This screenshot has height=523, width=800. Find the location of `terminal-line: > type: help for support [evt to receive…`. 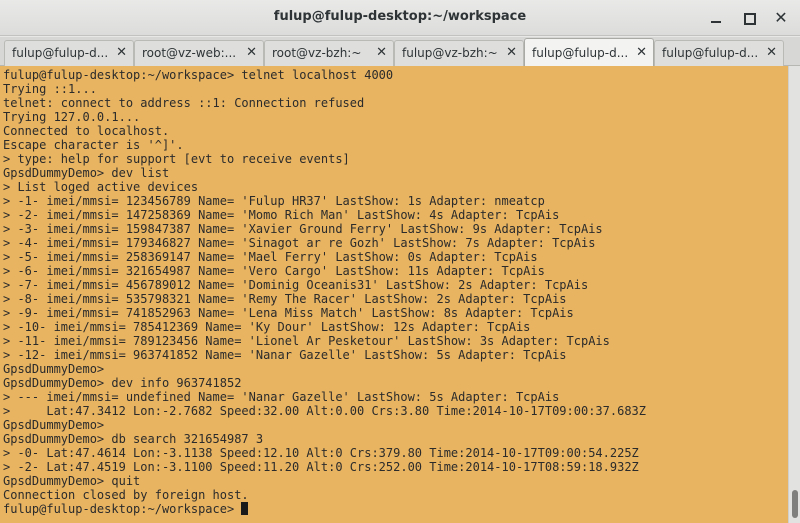

terminal-line: > type: help for support [evt to receive… is located at coordinates (176, 159).